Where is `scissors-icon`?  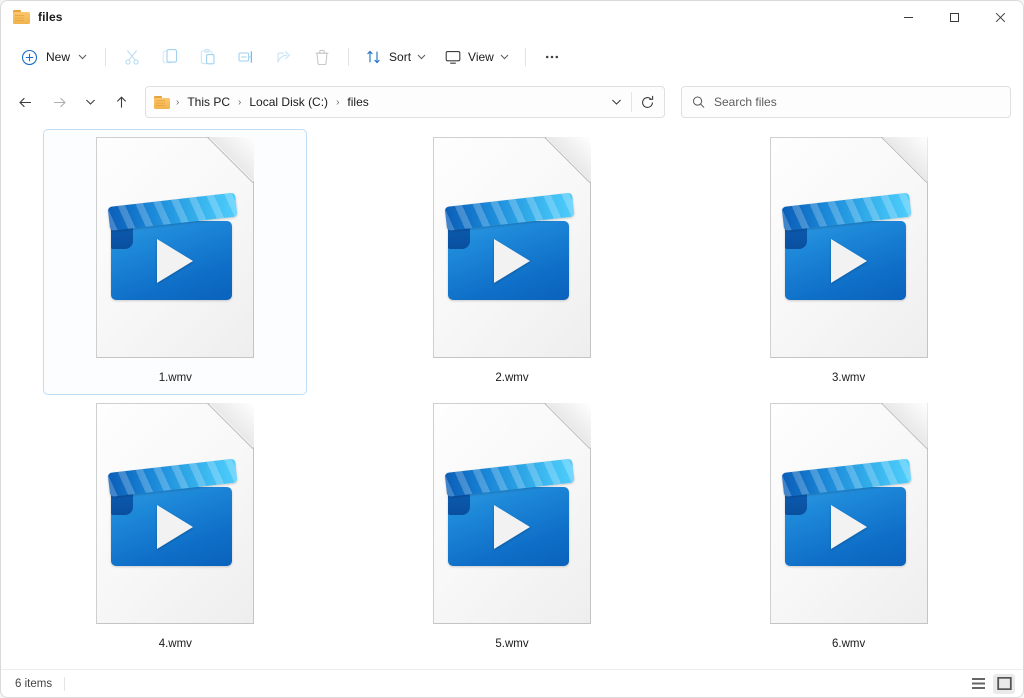 scissors-icon is located at coordinates (132, 57).